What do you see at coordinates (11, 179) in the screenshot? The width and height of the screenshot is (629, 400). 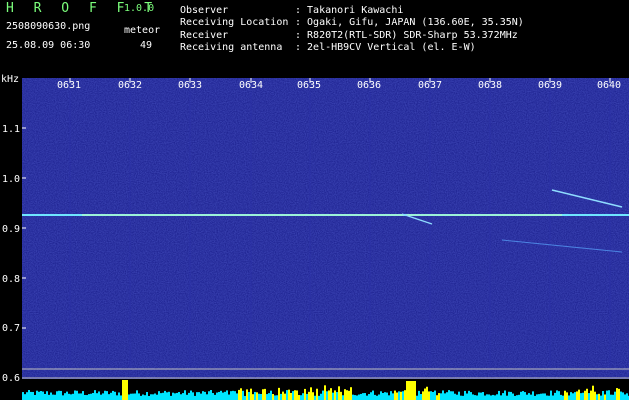 I see `y-tick-1.0: 1.0` at bounding box center [11, 179].